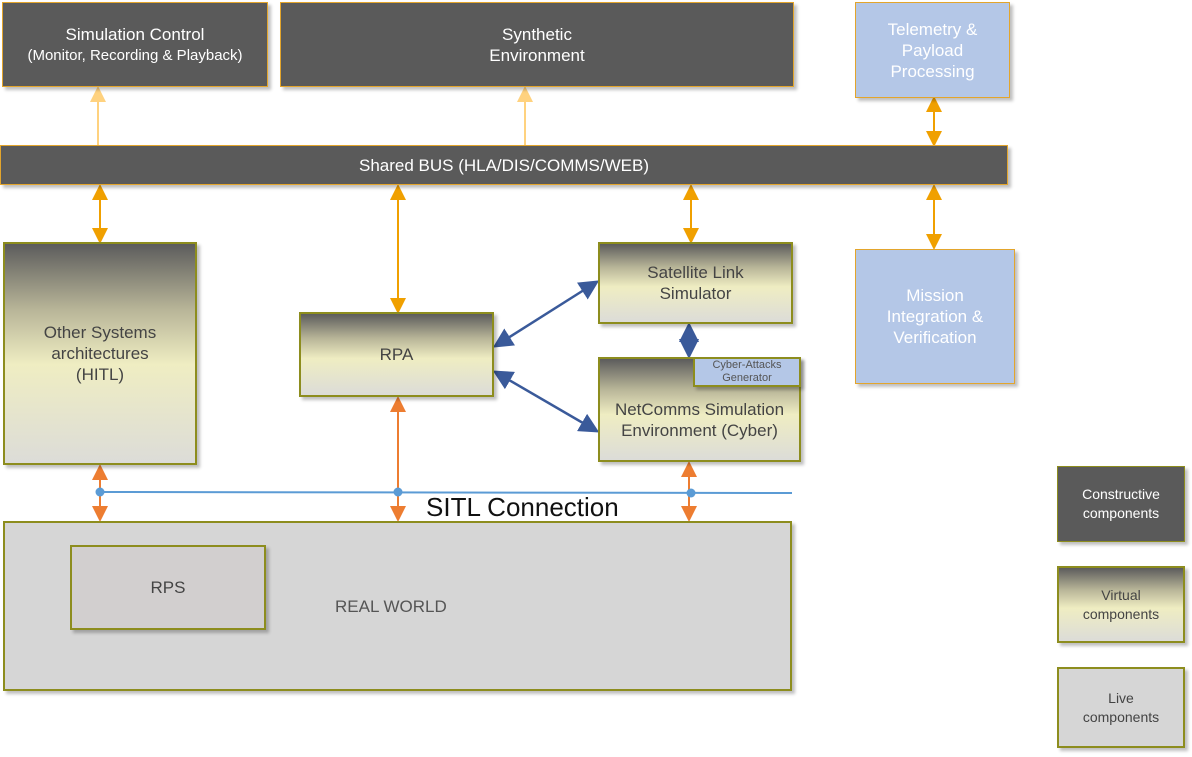 The height and width of the screenshot is (757, 1192). What do you see at coordinates (546, 401) in the screenshot?
I see `arrow-rpa-netcomms` at bounding box center [546, 401].